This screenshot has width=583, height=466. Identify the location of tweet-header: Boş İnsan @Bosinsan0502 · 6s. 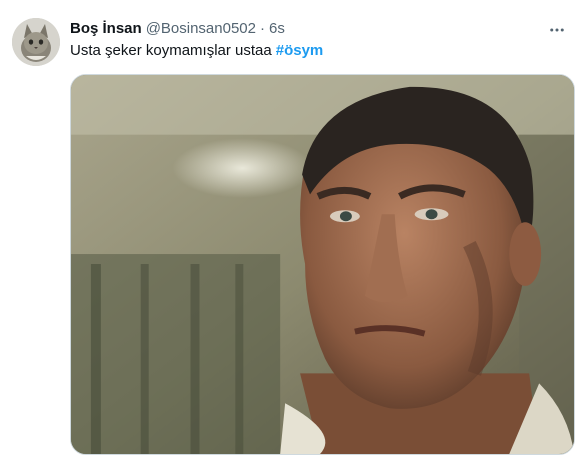
(177, 29).